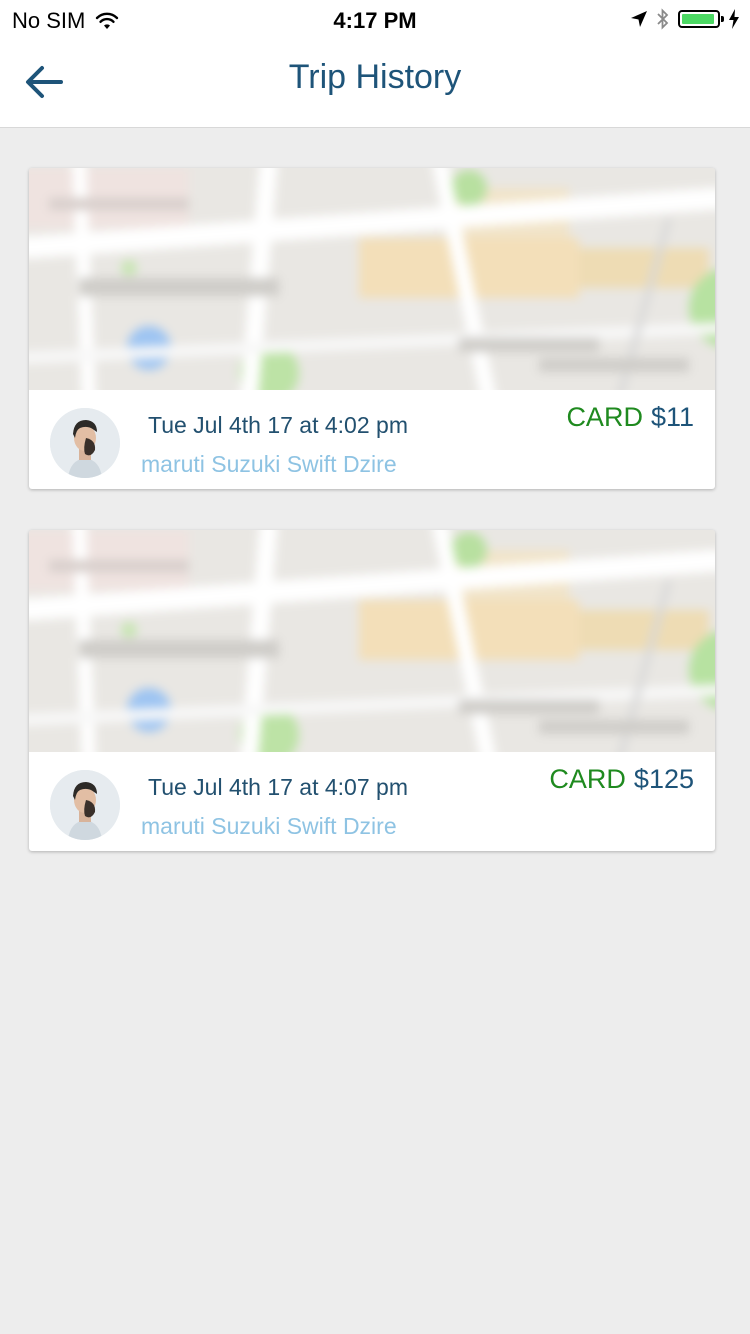  What do you see at coordinates (734, 19) in the screenshot?
I see `charging-bolt-icon` at bounding box center [734, 19].